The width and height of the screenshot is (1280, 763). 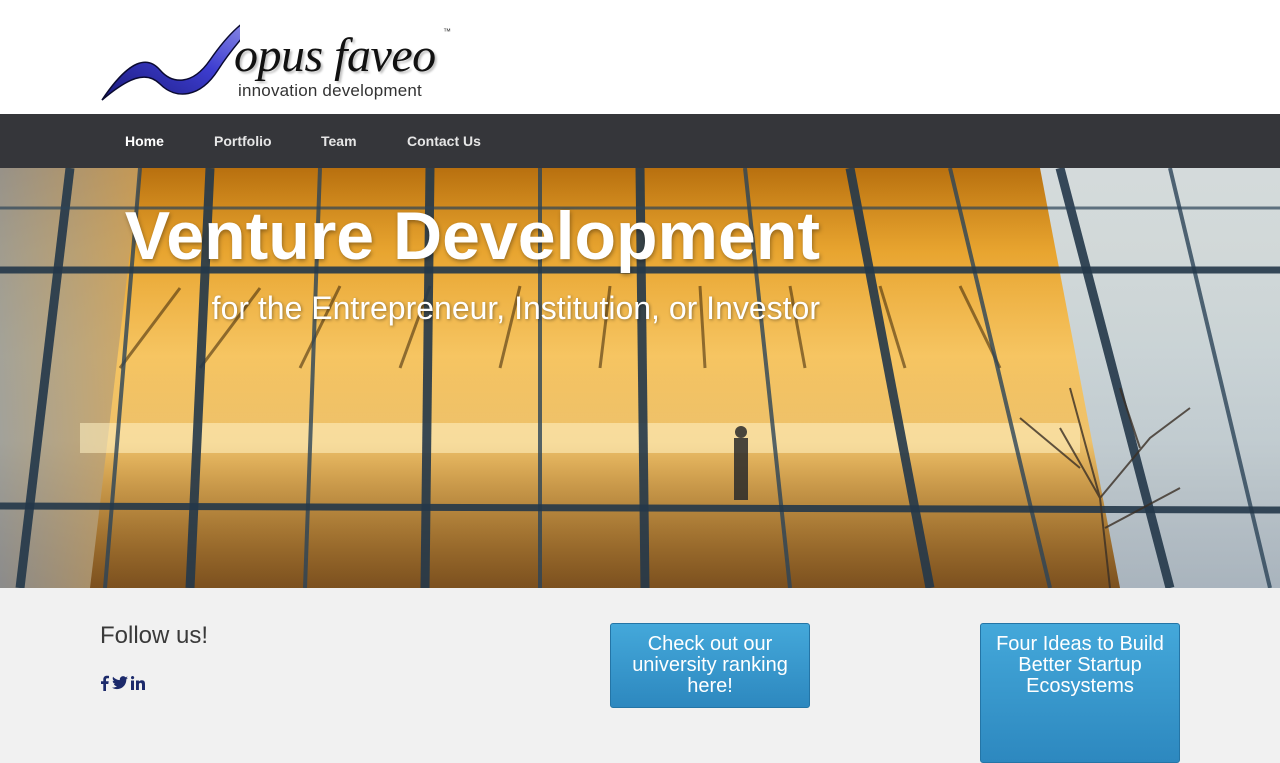 What do you see at coordinates (339, 141) in the screenshot?
I see `nav-item-team: Team` at bounding box center [339, 141].